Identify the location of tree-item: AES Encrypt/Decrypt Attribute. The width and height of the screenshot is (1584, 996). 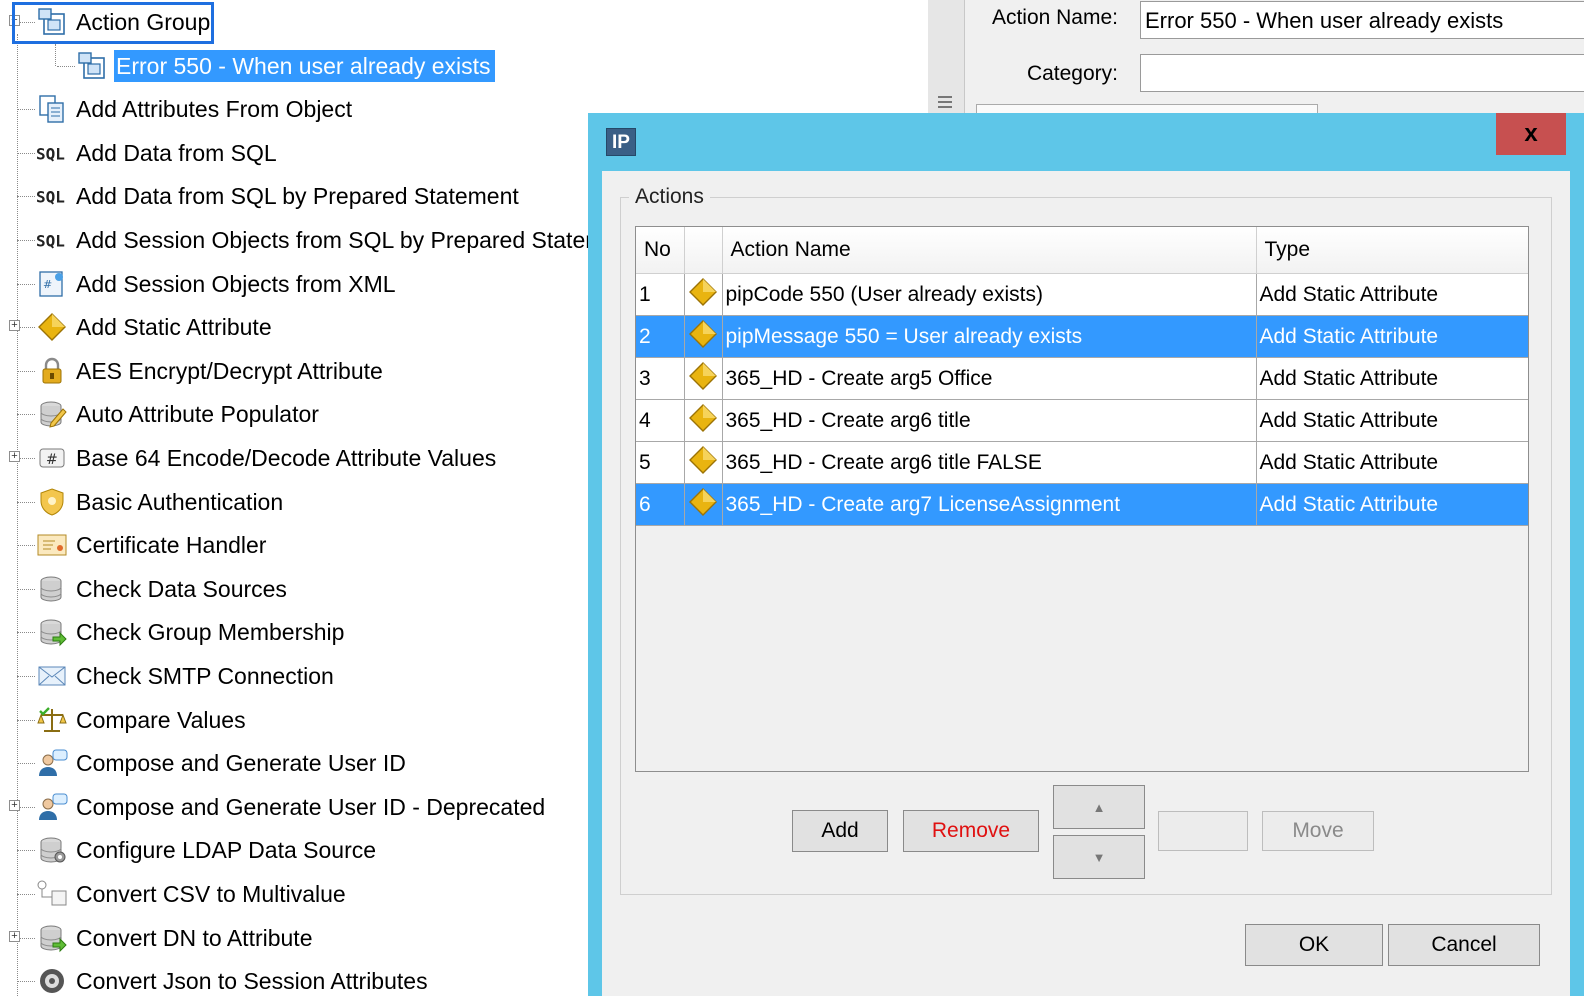
(202, 371).